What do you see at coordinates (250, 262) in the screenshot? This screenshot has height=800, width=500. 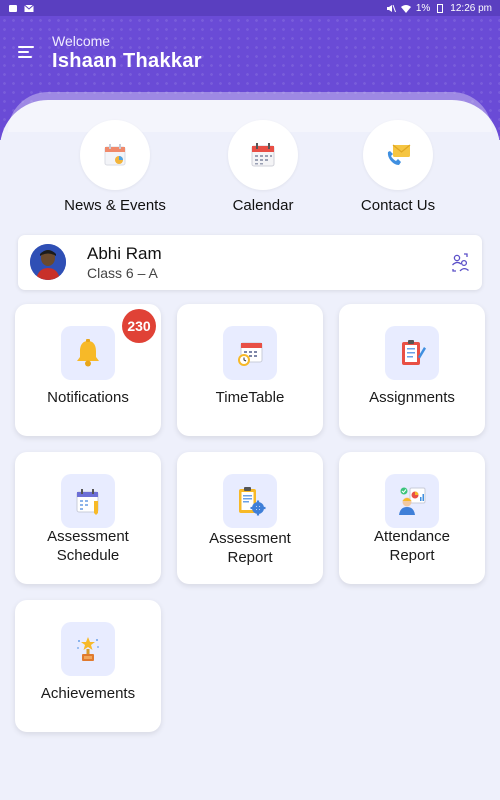 I see `student-card: Abhi Ram Class 6 – A` at bounding box center [250, 262].